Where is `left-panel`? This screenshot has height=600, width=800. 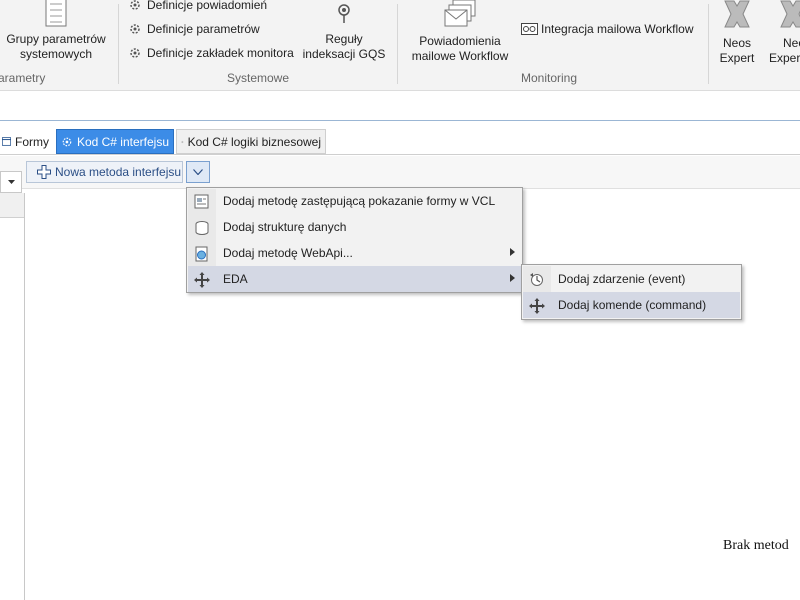
left-panel is located at coordinates (12, 396).